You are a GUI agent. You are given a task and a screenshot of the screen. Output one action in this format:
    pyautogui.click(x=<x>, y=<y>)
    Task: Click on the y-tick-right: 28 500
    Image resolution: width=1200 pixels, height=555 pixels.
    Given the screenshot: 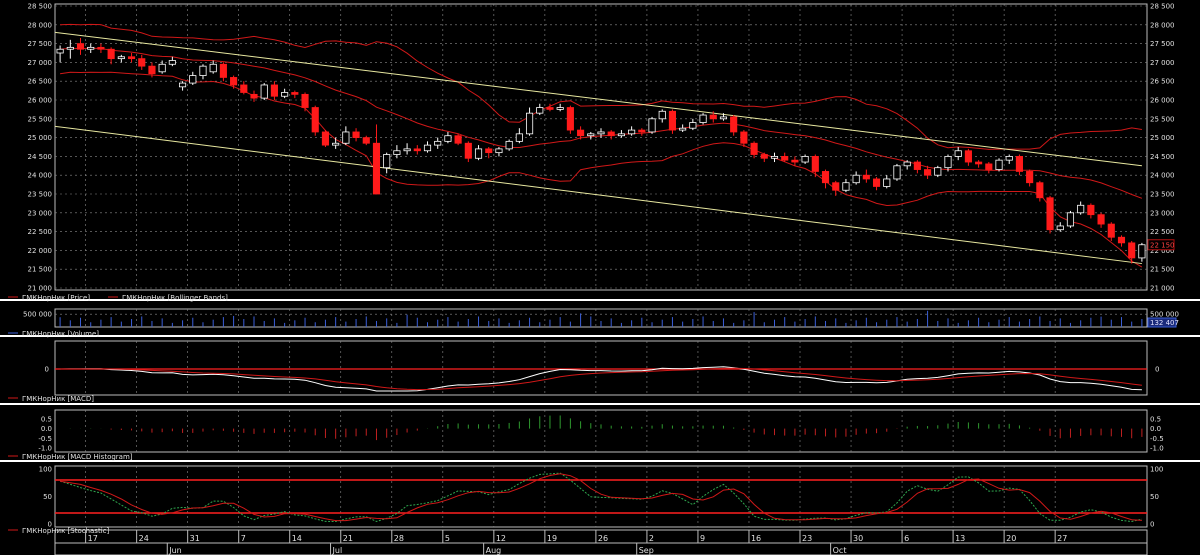 What is the action you would take?
    pyautogui.click(x=1162, y=7)
    